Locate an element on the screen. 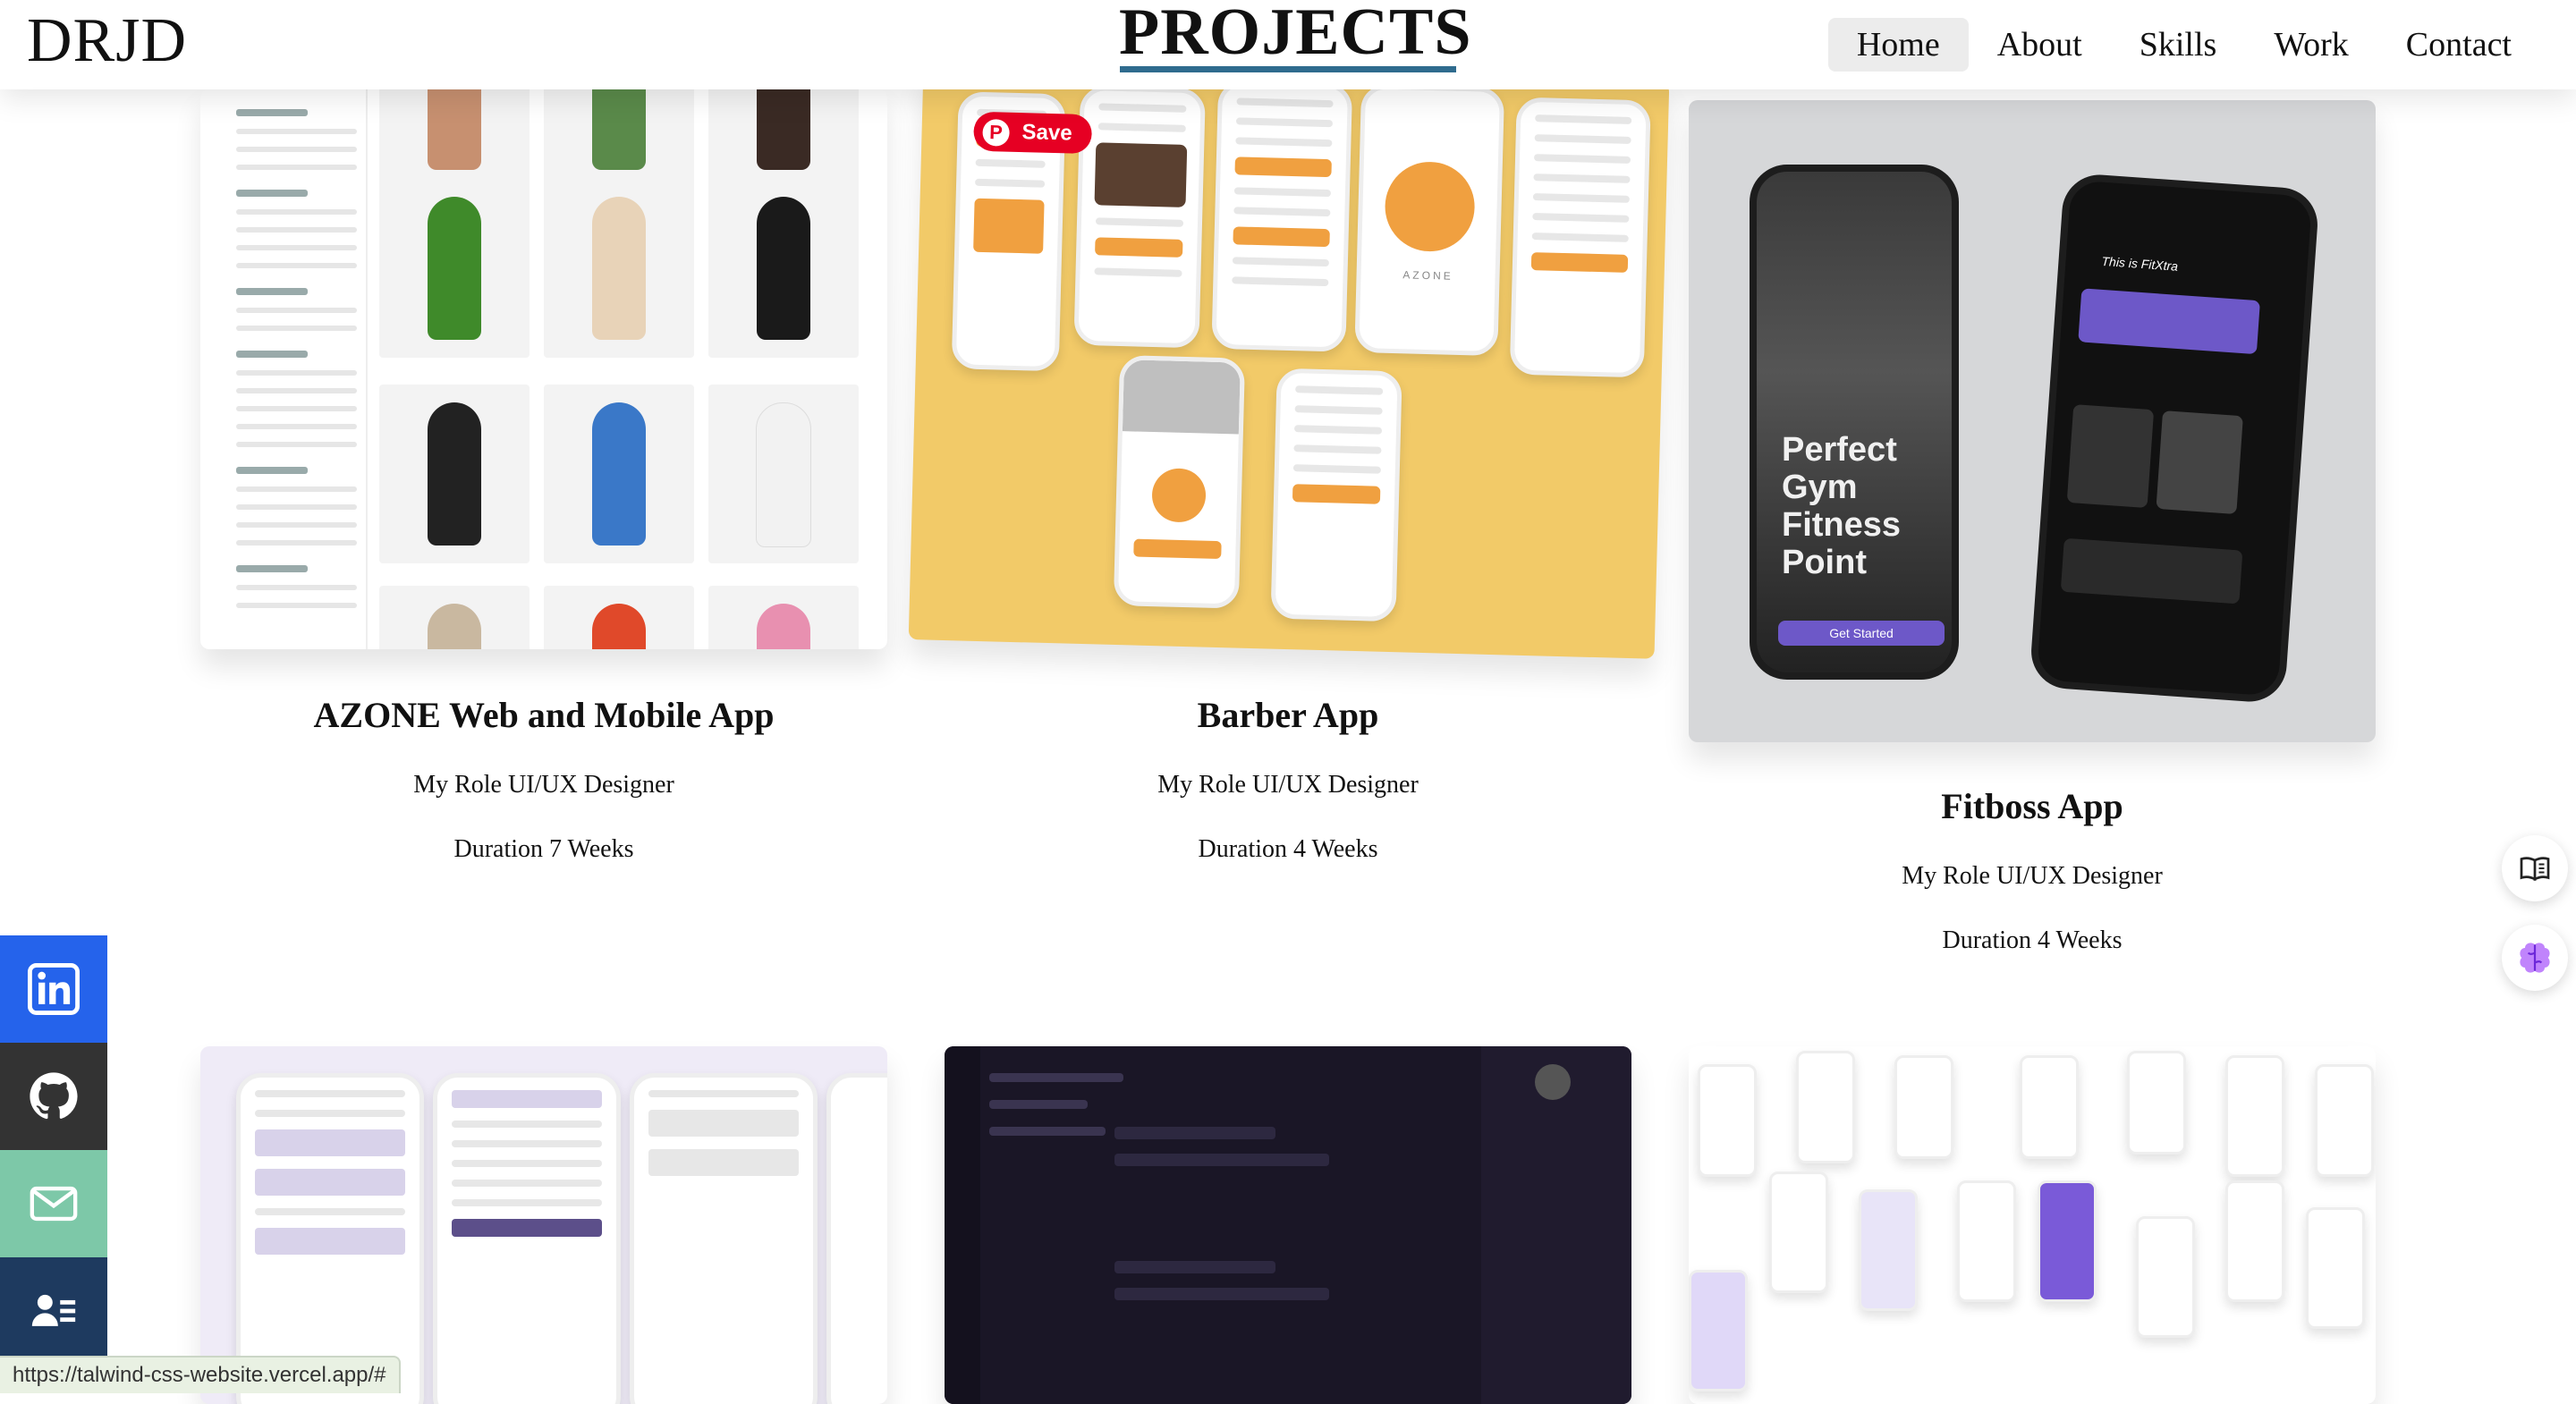 The width and height of the screenshot is (2576, 1404). book-icon is located at coordinates (2535, 870).